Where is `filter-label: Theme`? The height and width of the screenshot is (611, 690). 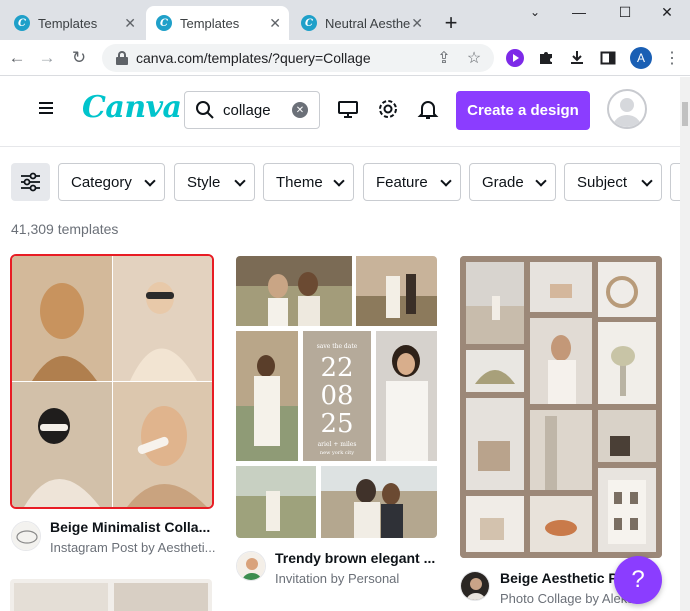 filter-label: Theme is located at coordinates (299, 182).